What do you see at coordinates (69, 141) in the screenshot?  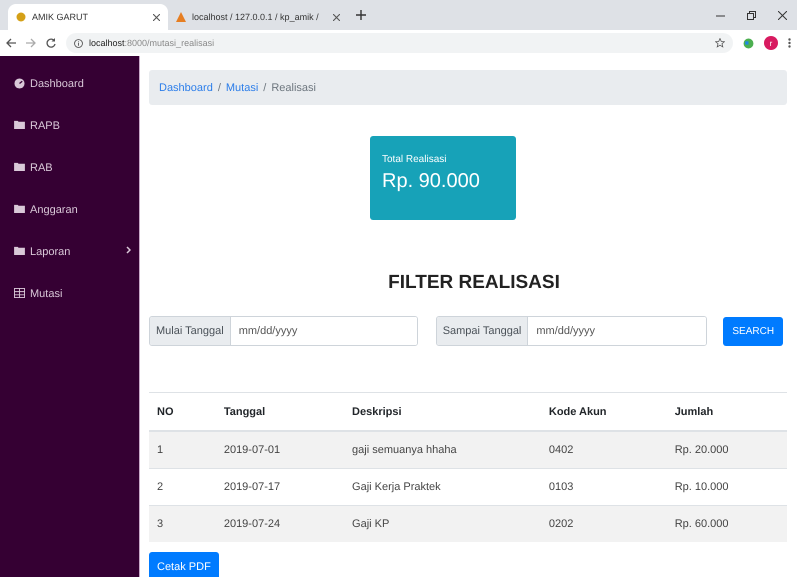 I see `sidebar-item: RAPB` at bounding box center [69, 141].